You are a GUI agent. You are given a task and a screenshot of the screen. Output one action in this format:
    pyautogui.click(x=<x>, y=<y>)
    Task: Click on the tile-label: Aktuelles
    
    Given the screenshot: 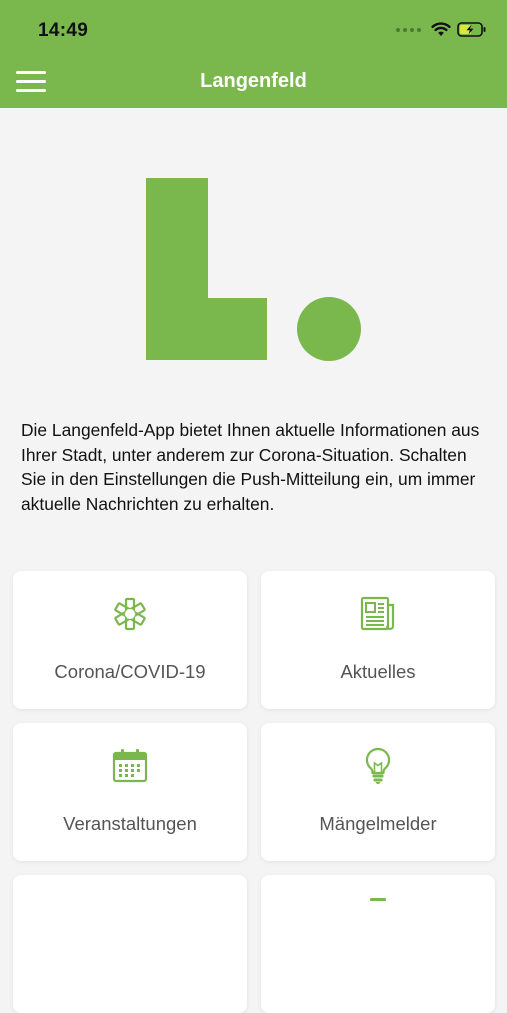 What is the action you would take?
    pyautogui.click(x=378, y=671)
    